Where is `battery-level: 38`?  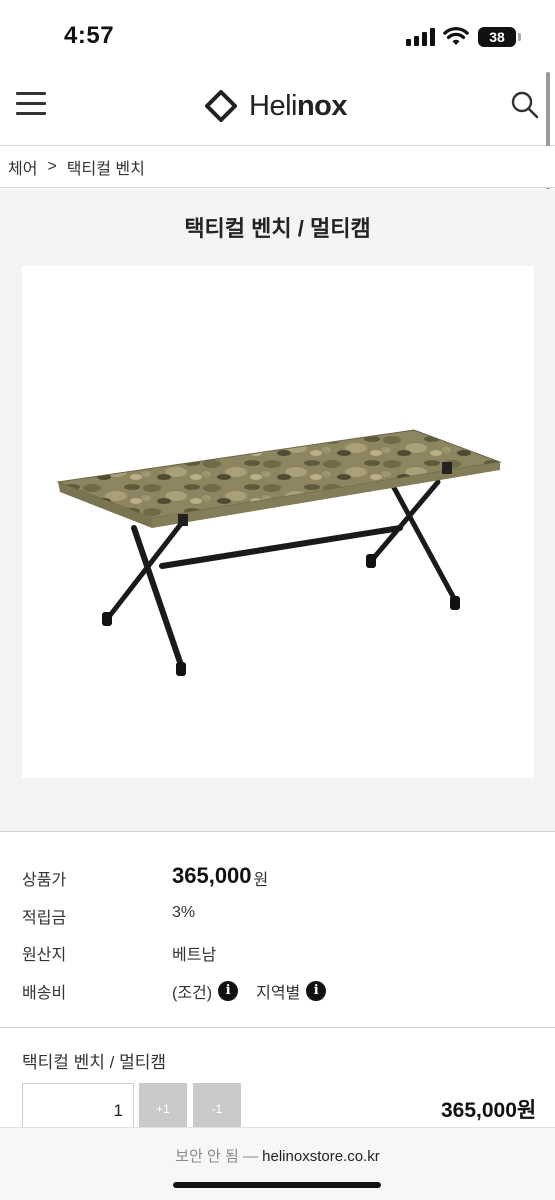
battery-level: 38 is located at coordinates (497, 37).